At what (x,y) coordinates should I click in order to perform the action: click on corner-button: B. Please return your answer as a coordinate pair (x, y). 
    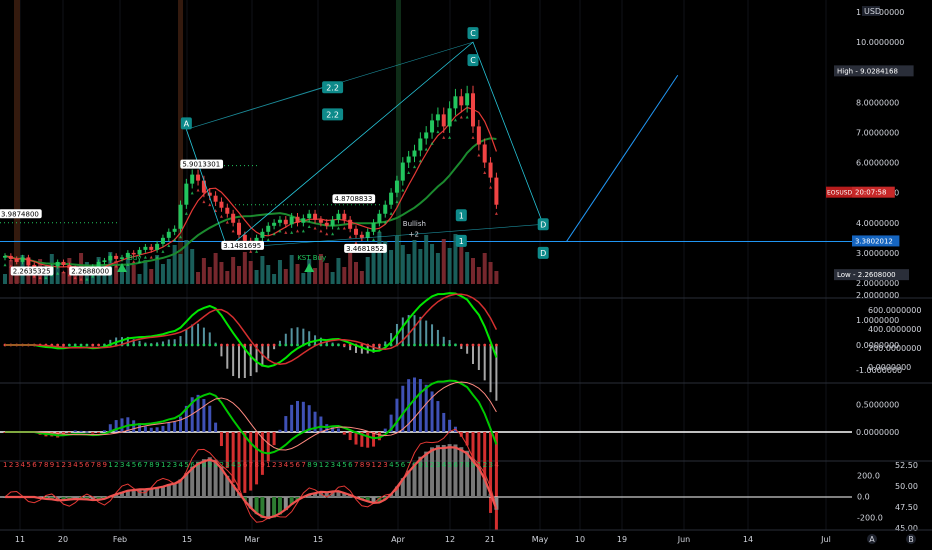
    Looking at the image, I should click on (911, 539).